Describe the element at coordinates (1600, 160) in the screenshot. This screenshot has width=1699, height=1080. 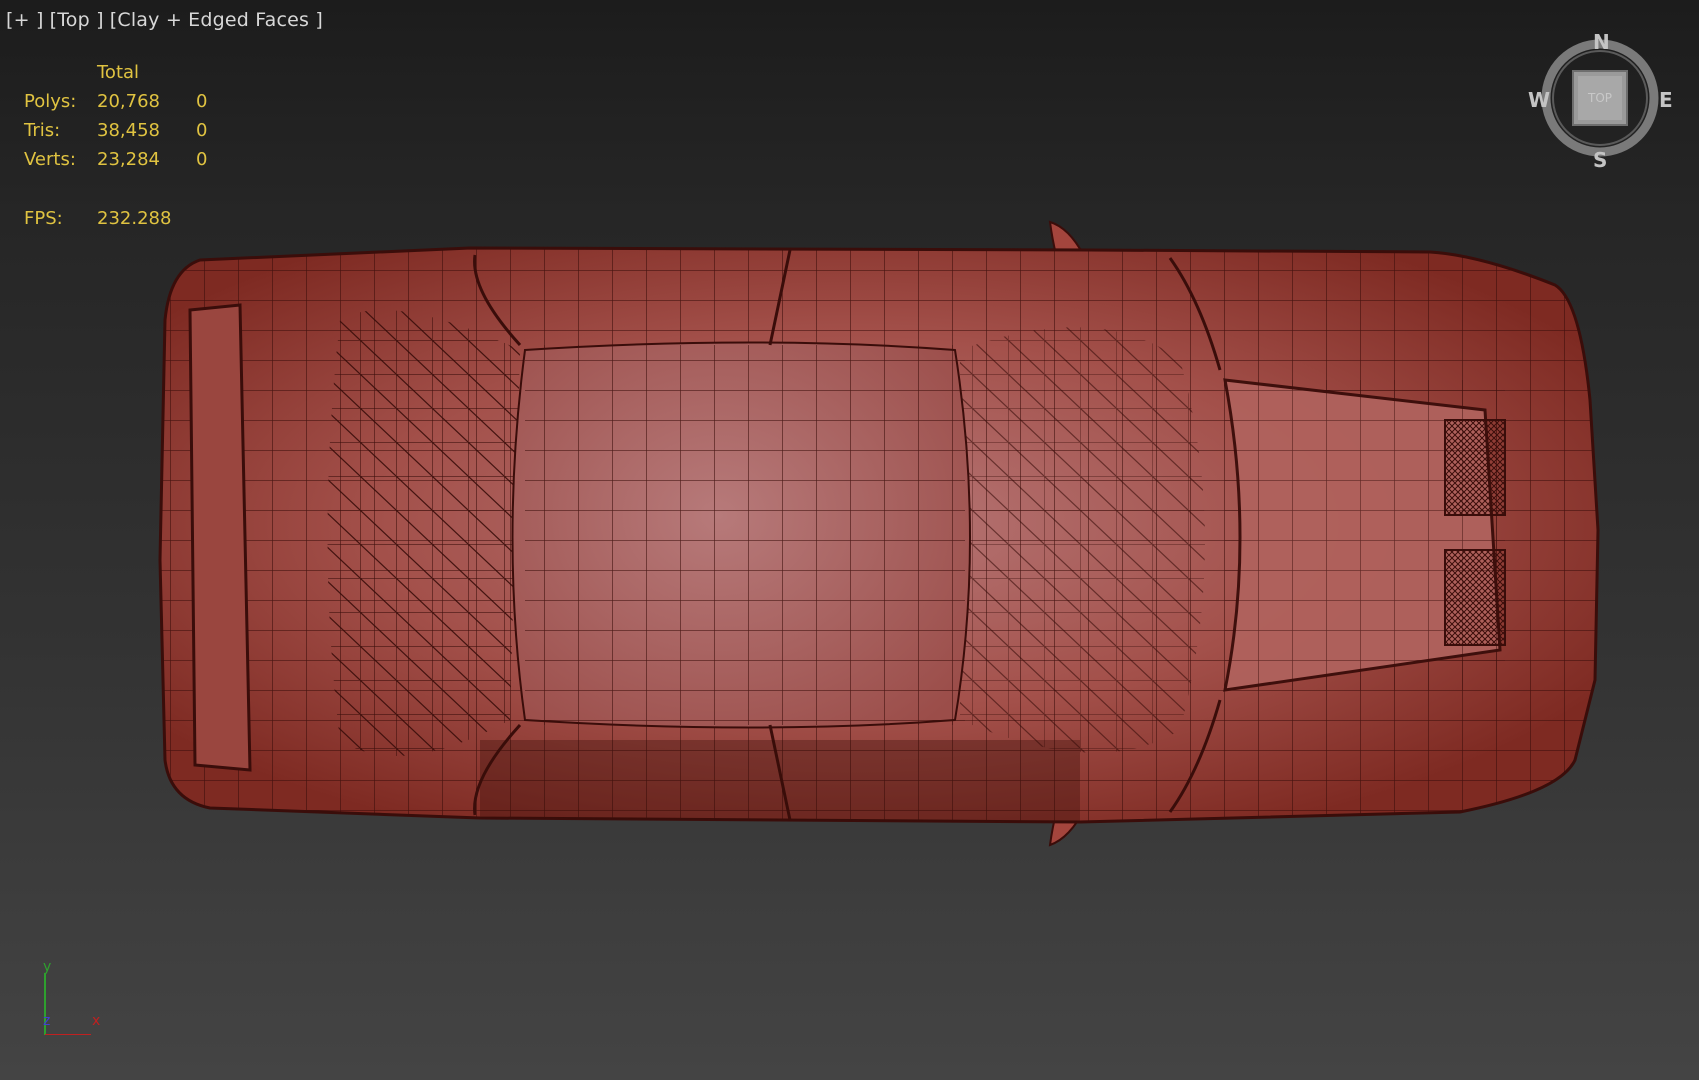
I see `compass-south: S` at that location.